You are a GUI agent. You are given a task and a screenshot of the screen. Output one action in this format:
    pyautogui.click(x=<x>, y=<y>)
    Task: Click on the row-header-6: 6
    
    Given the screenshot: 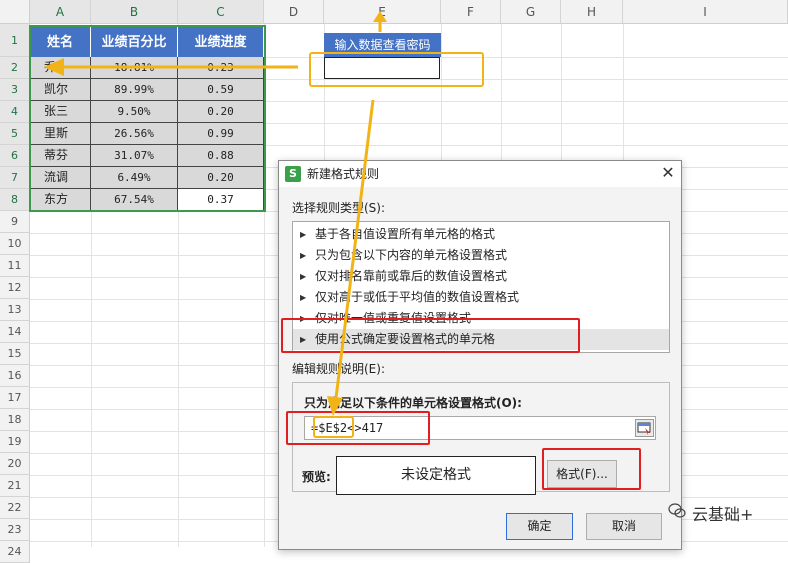 What is the action you would take?
    pyautogui.click(x=15, y=156)
    